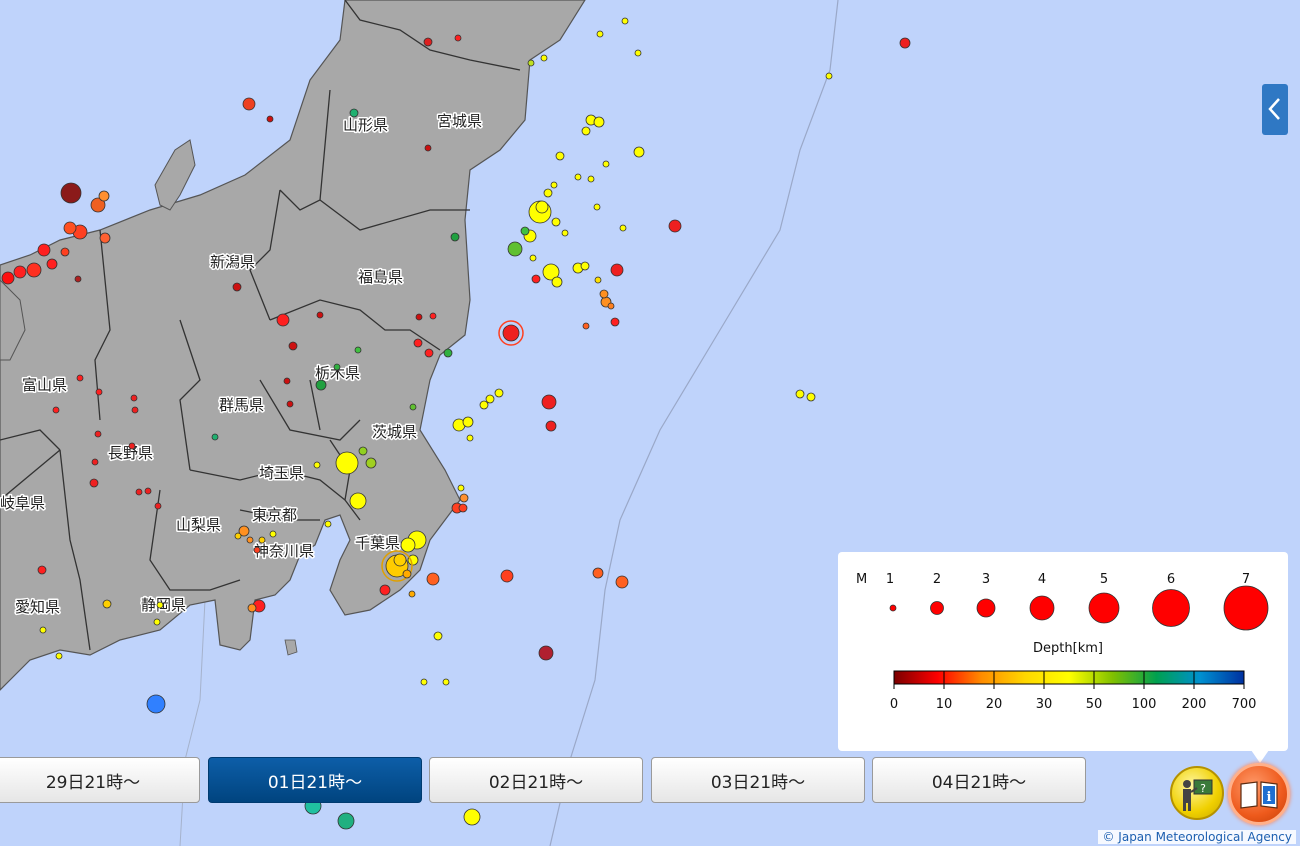 The height and width of the screenshot is (846, 1300). Describe the element at coordinates (536, 780) in the screenshot. I see `tab-day-02: 02日21時～` at that location.